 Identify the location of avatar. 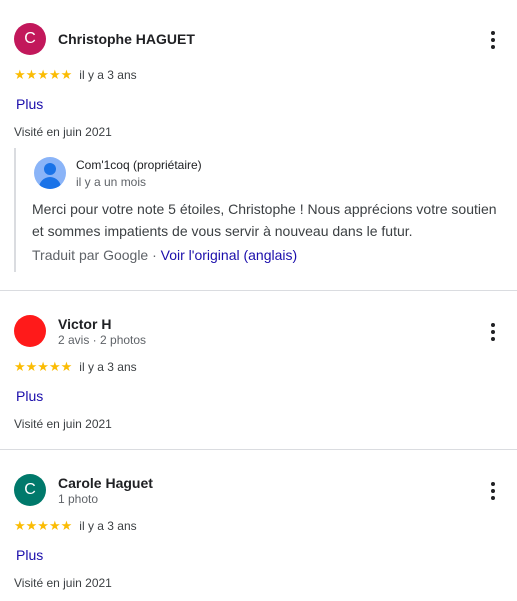
(30, 331).